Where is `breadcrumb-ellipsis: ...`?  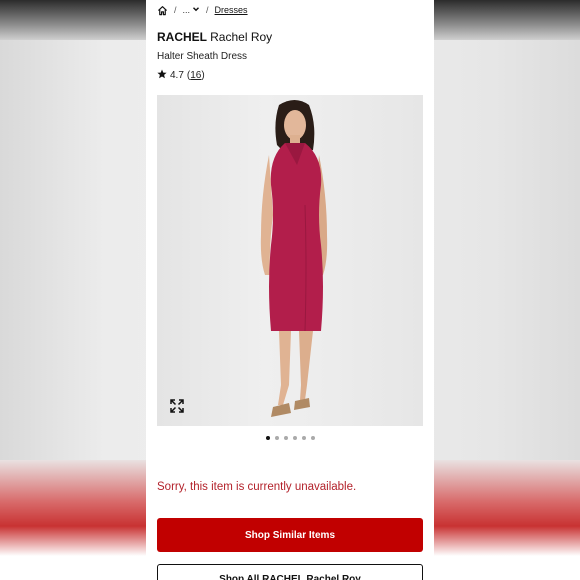 breadcrumb-ellipsis: ... is located at coordinates (186, 10).